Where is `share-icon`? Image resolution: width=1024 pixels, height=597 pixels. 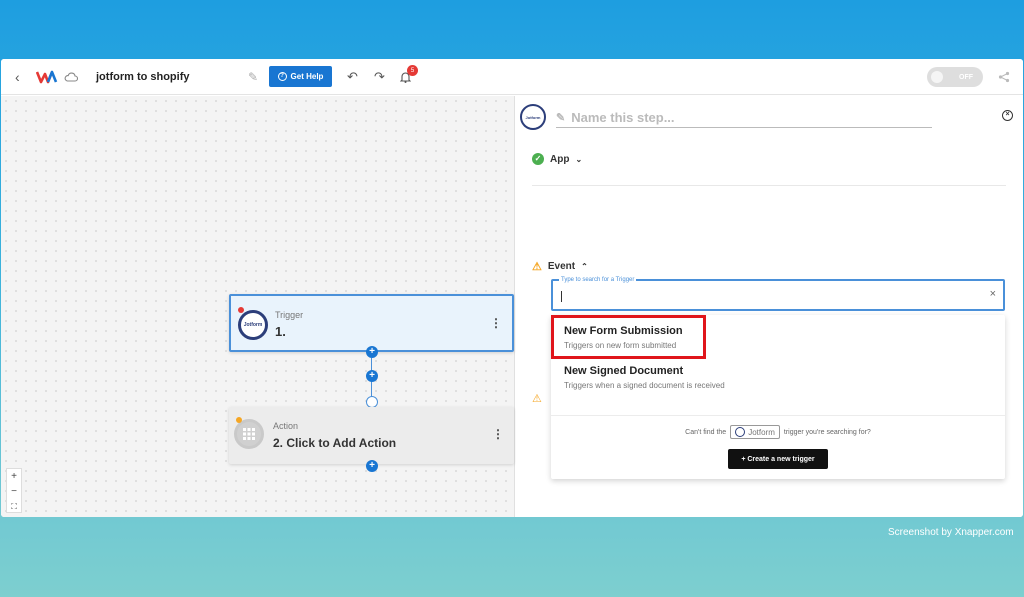 share-icon is located at coordinates (1004, 77).